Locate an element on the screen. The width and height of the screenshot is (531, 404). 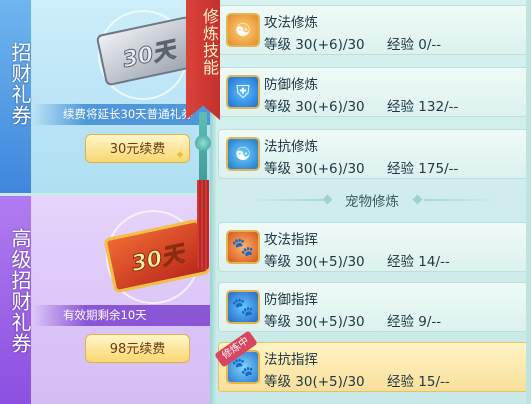
ticket-text: 30天 is located at coordinates (158, 259).